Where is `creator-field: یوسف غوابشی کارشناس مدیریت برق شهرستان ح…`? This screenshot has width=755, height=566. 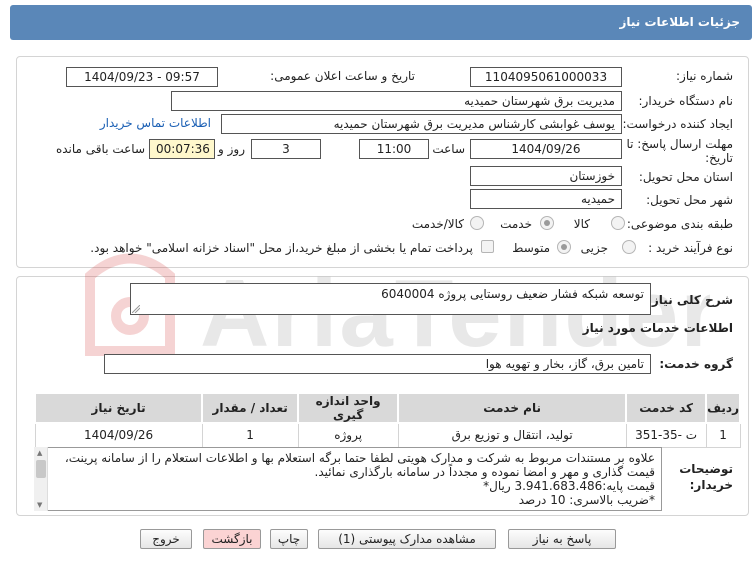 creator-field: یوسف غوابشی کارشناس مدیریت برق شهرستان ح… is located at coordinates (421, 124).